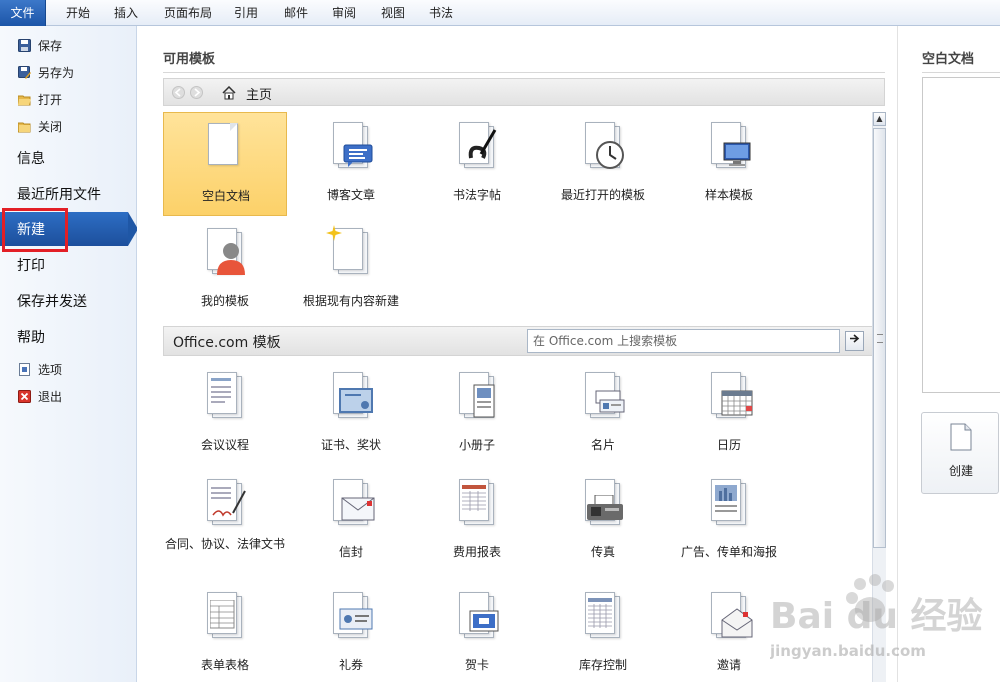 The height and width of the screenshot is (686, 1000). I want to click on agenda-icon, so click(225, 396).